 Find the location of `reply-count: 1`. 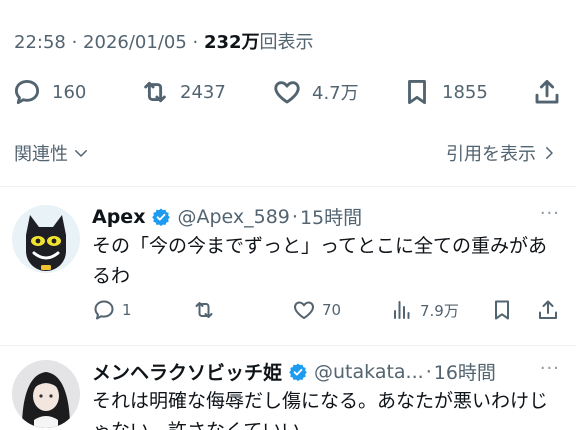

reply-count: 1 is located at coordinates (127, 310).